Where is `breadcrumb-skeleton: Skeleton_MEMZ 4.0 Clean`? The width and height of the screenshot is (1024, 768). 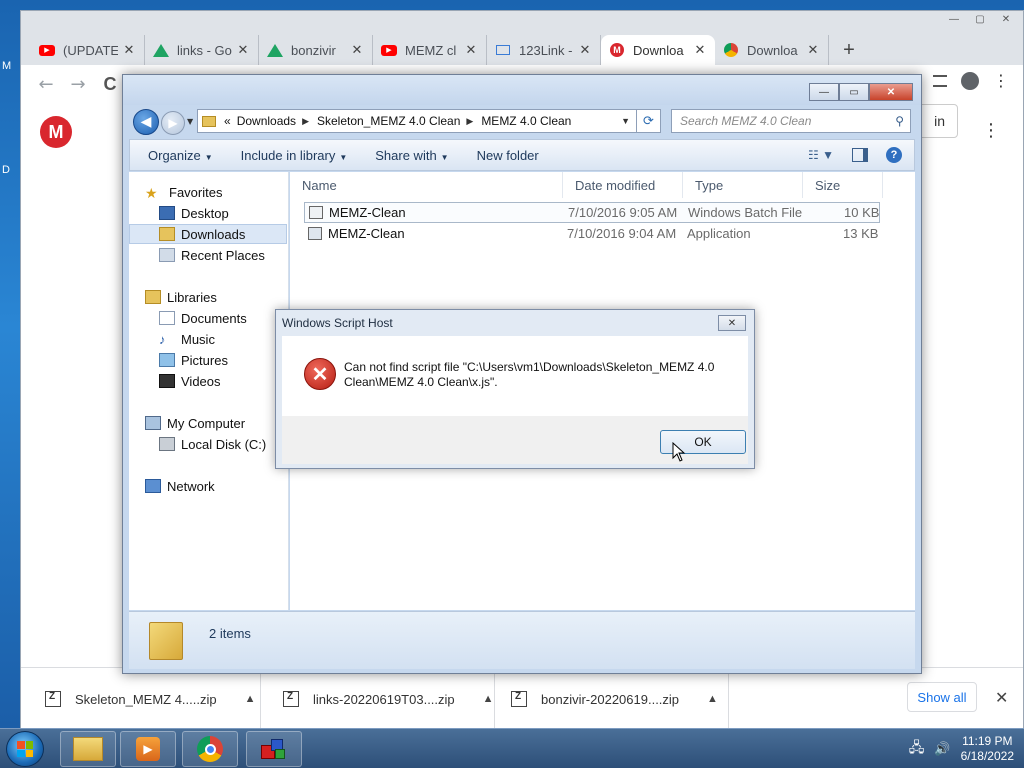
breadcrumb-skeleton: Skeleton_MEMZ 4.0 Clean is located at coordinates (388, 121).